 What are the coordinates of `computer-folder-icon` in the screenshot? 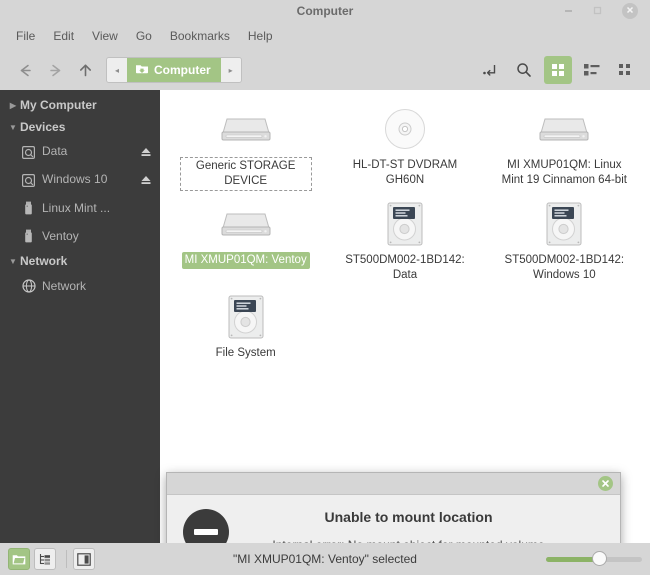 It's located at (142, 70).